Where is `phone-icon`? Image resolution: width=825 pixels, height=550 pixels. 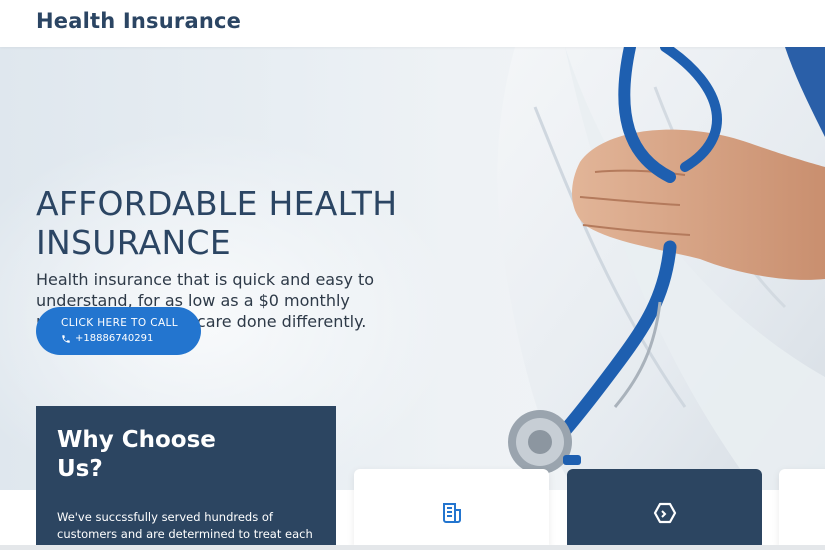 phone-icon is located at coordinates (66, 339).